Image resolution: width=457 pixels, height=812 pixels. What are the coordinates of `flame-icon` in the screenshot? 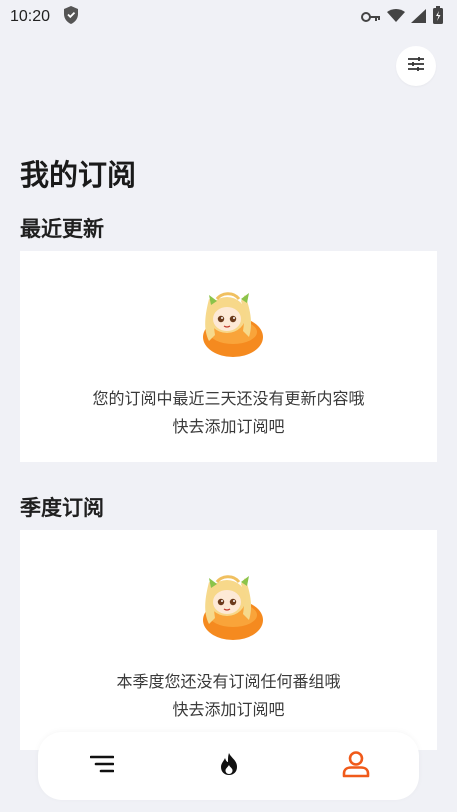 It's located at (229, 766).